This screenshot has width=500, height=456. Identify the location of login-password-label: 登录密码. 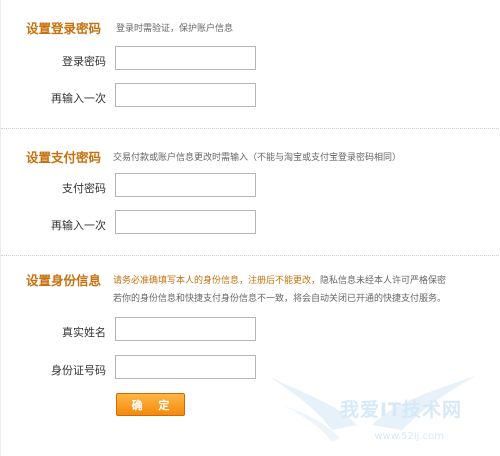
(84, 61).